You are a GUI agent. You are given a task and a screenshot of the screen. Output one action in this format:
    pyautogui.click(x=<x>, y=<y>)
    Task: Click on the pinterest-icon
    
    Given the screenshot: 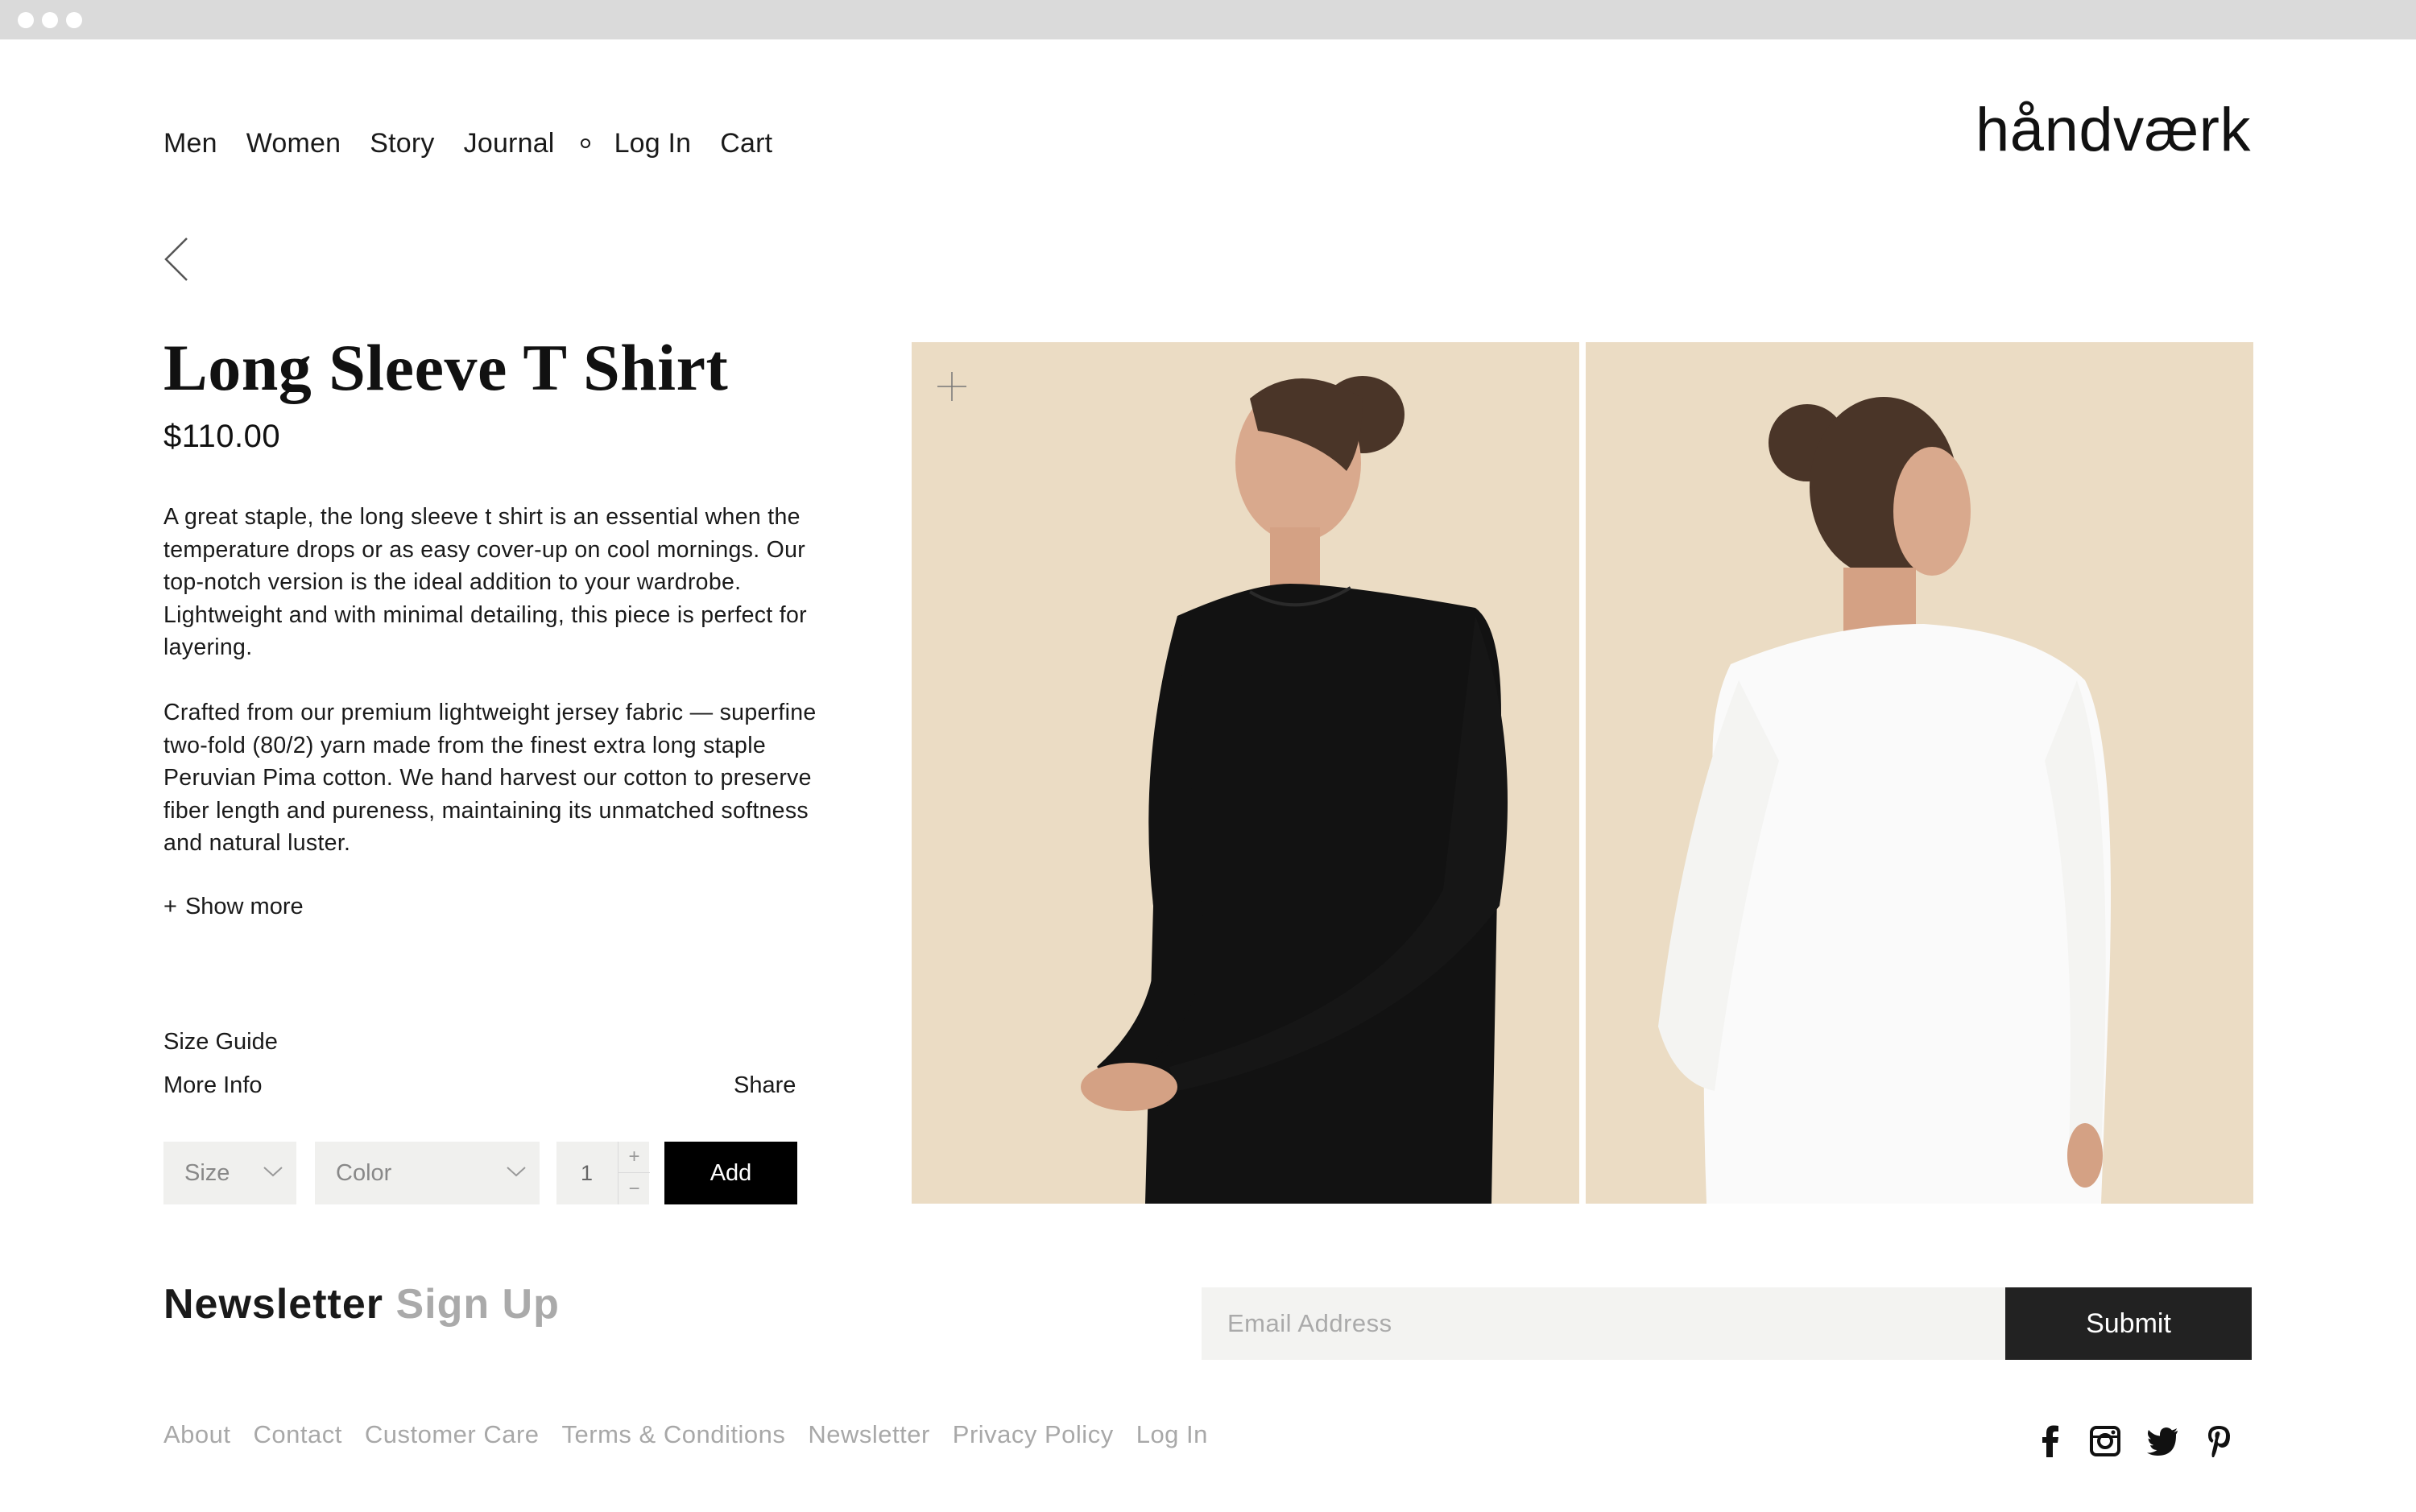 What is the action you would take?
    pyautogui.click(x=2219, y=1441)
    